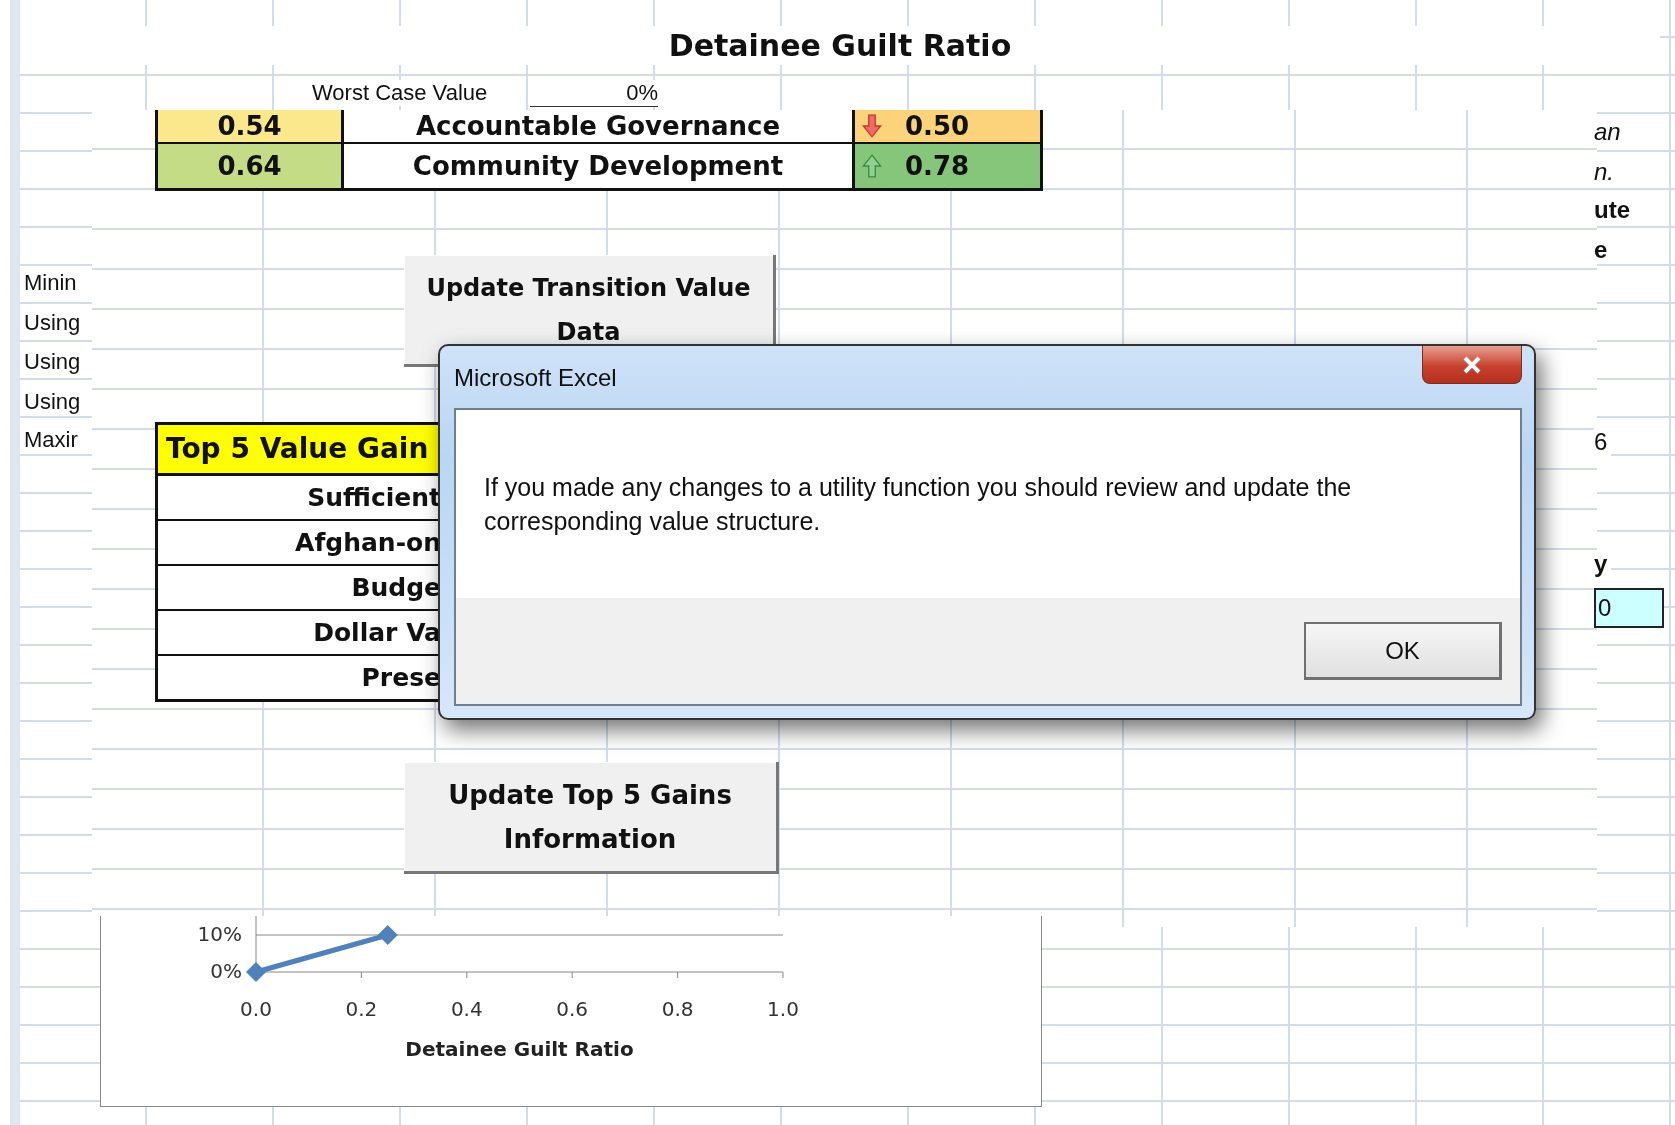 The width and height of the screenshot is (1675, 1125). Describe the element at coordinates (299, 543) in the screenshot. I see `table-cell: Afghan-on` at that location.